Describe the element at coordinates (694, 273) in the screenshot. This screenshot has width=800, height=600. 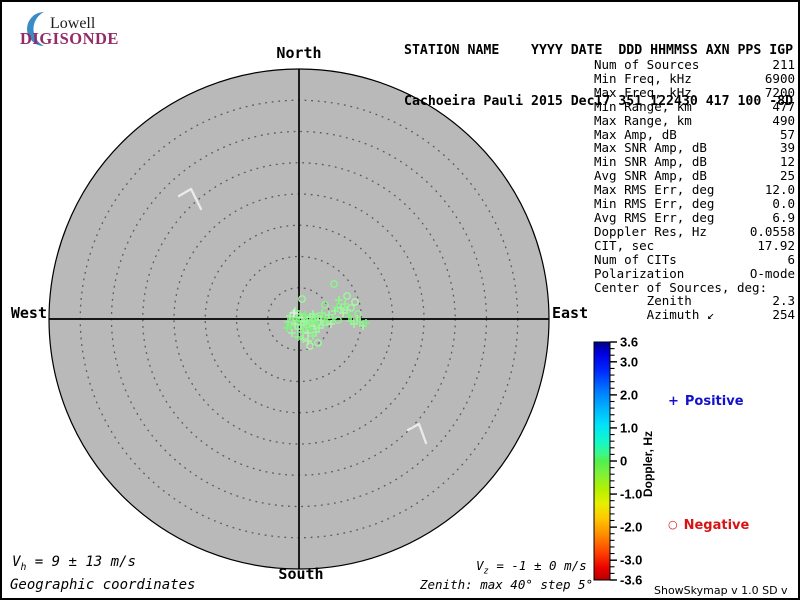
I see `stats-row: Polarization O-mode` at that location.